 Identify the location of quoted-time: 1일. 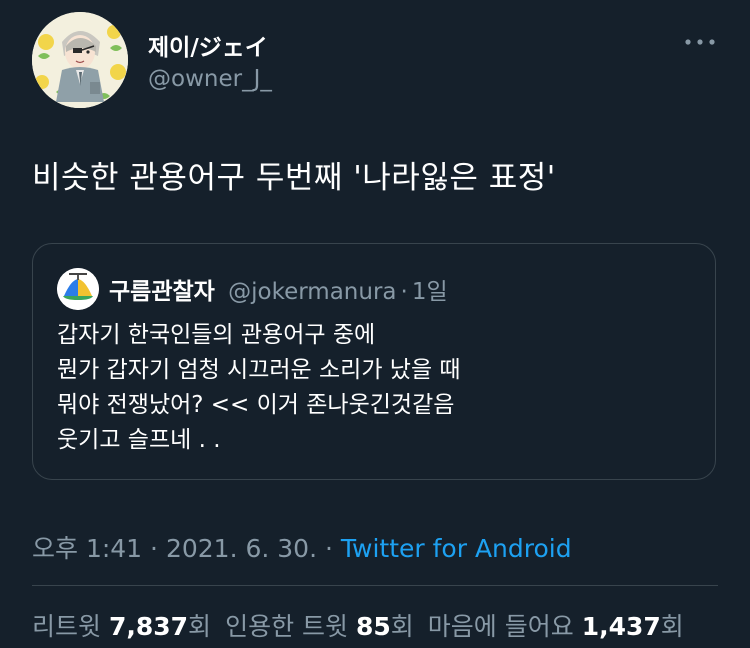
(430, 292).